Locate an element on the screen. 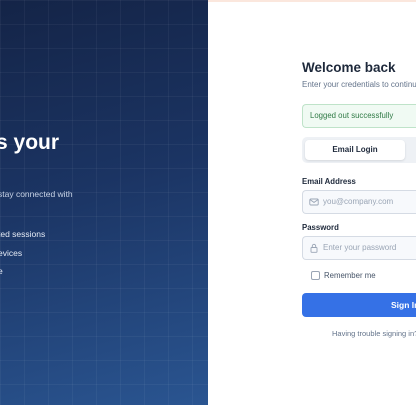 Image resolution: width=416 pixels, height=405 pixels. email-label: Email Address is located at coordinates (329, 181).